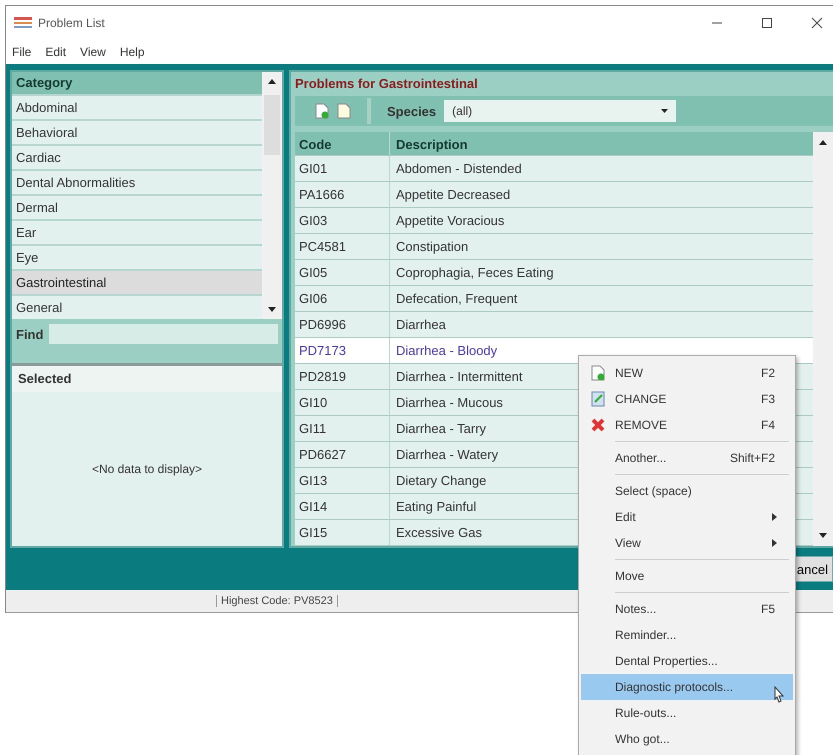 The image size is (833, 755). What do you see at coordinates (132, 52) in the screenshot?
I see `menu-item: Help` at bounding box center [132, 52].